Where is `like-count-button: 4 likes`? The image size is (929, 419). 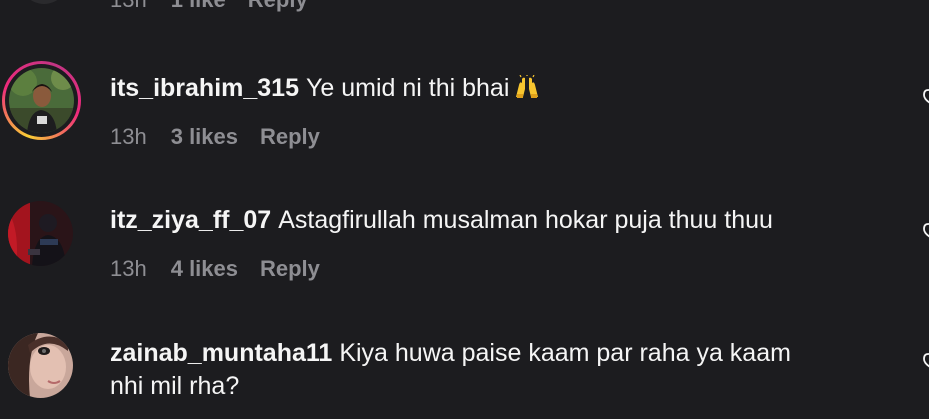 like-count-button: 4 likes is located at coordinates (204, 268).